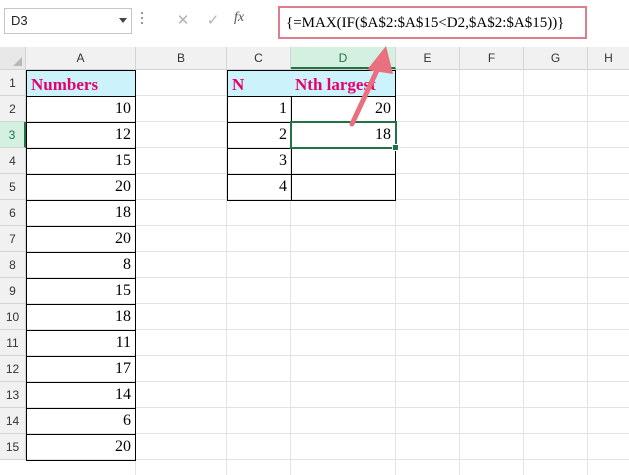 This screenshot has height=475, width=629. I want to click on row-header-15: 15, so click(13, 447).